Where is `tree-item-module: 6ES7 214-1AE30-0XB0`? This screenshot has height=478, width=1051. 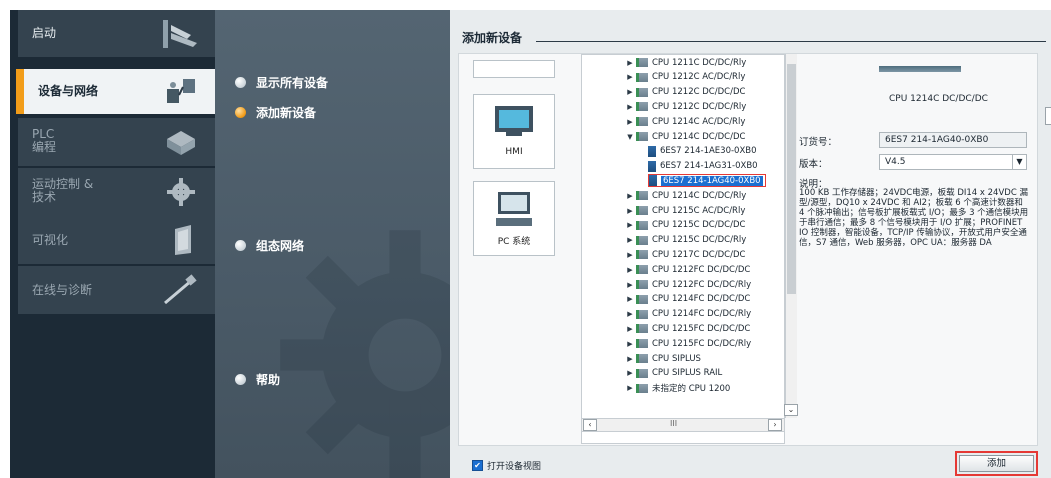 tree-item-module: 6ES7 214-1AE30-0XB0 is located at coordinates (702, 151).